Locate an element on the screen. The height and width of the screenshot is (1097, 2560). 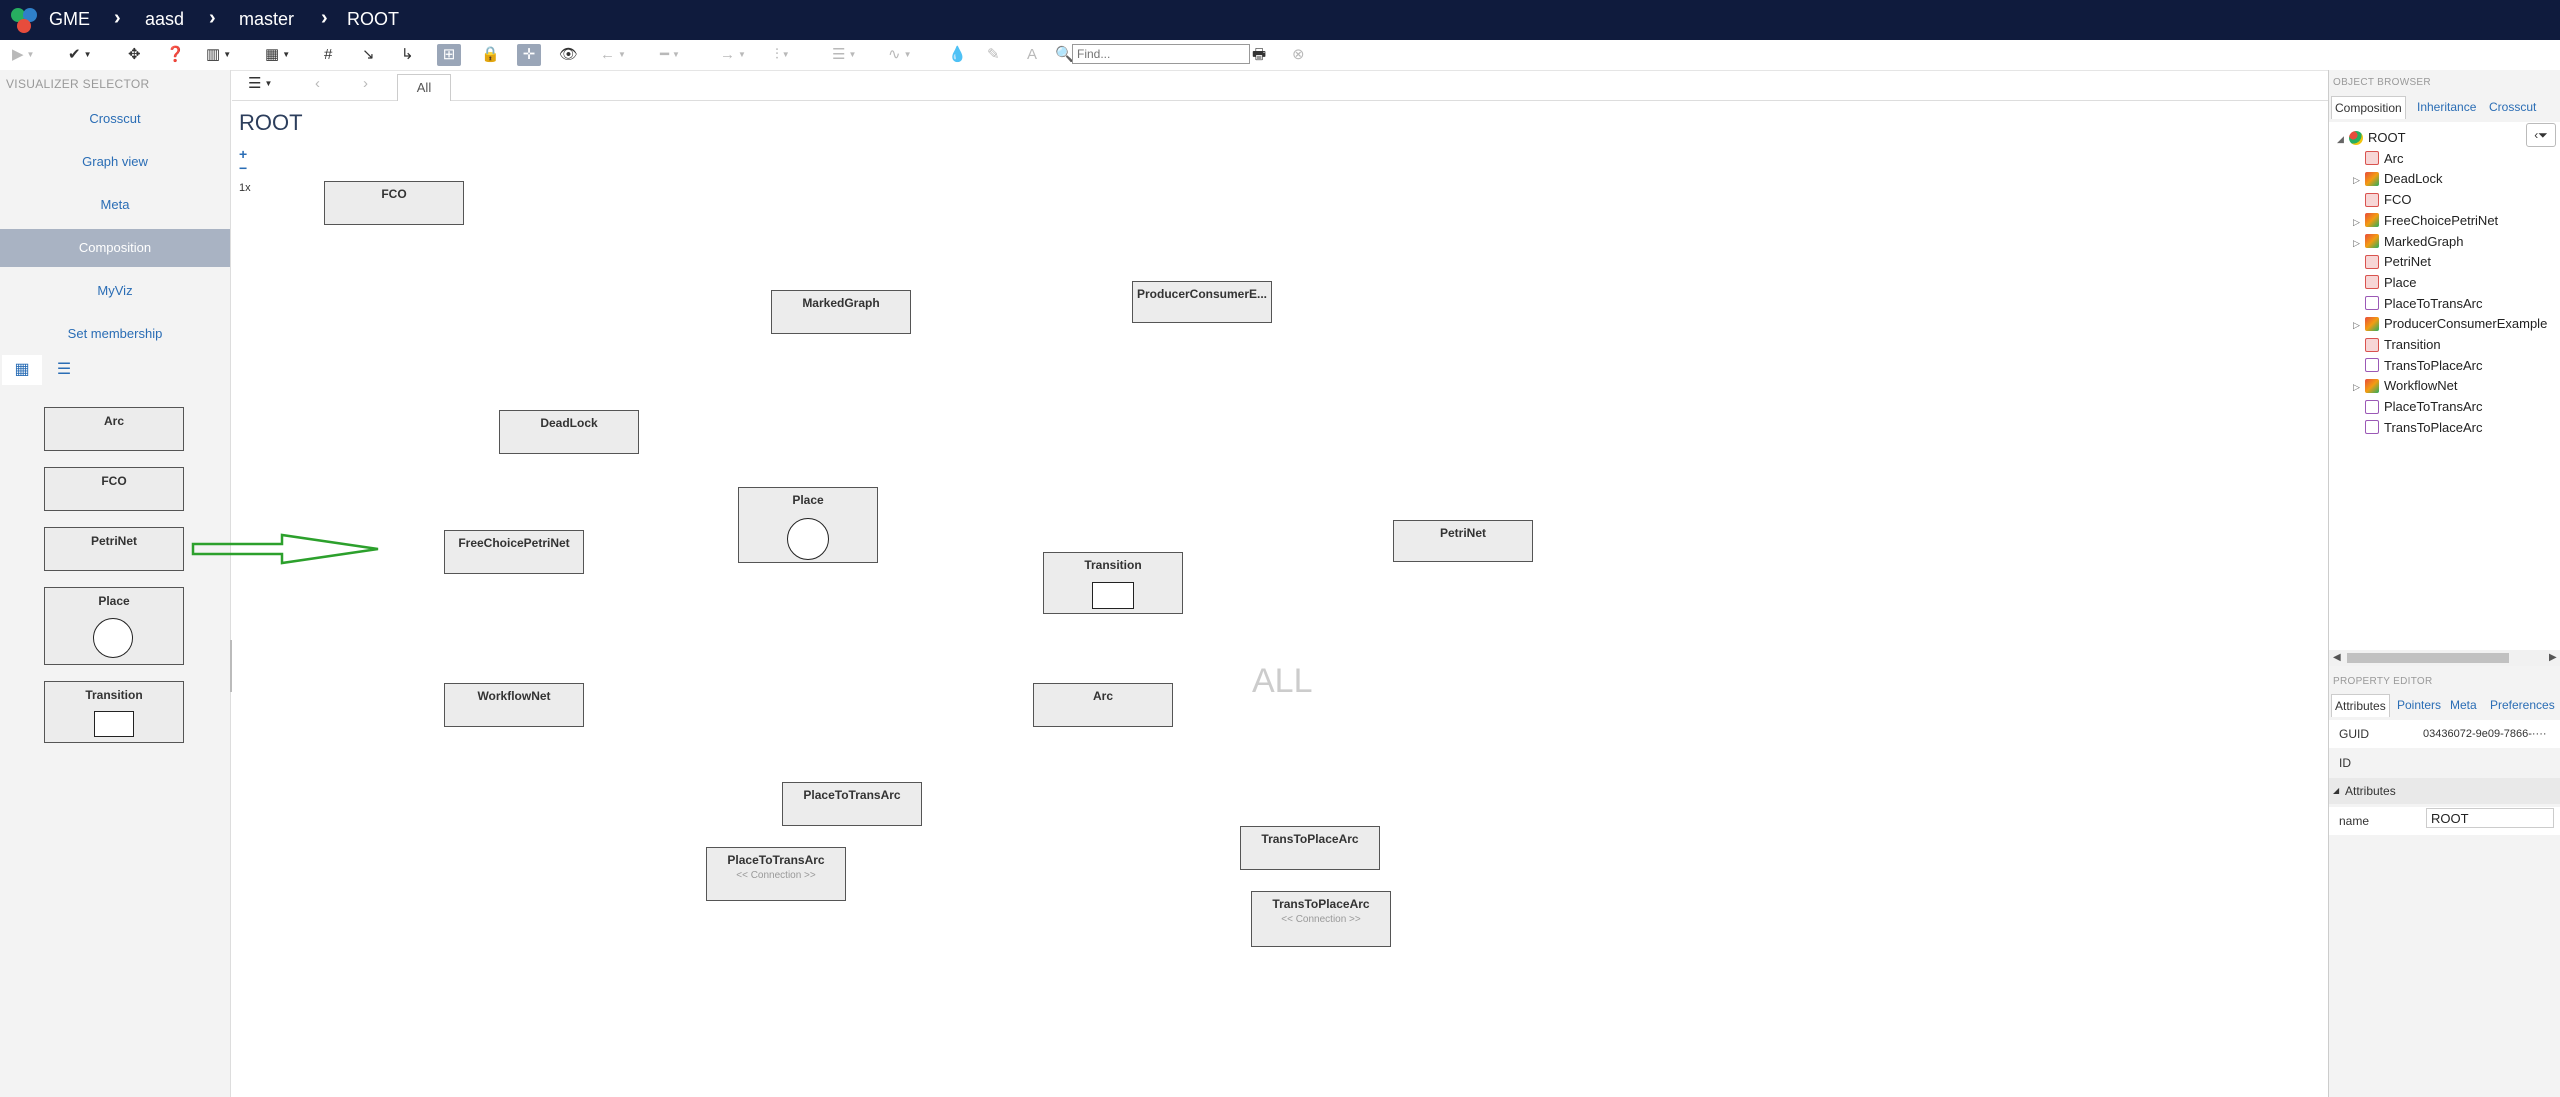
palette-item-place: Place is located at coordinates (114, 626).